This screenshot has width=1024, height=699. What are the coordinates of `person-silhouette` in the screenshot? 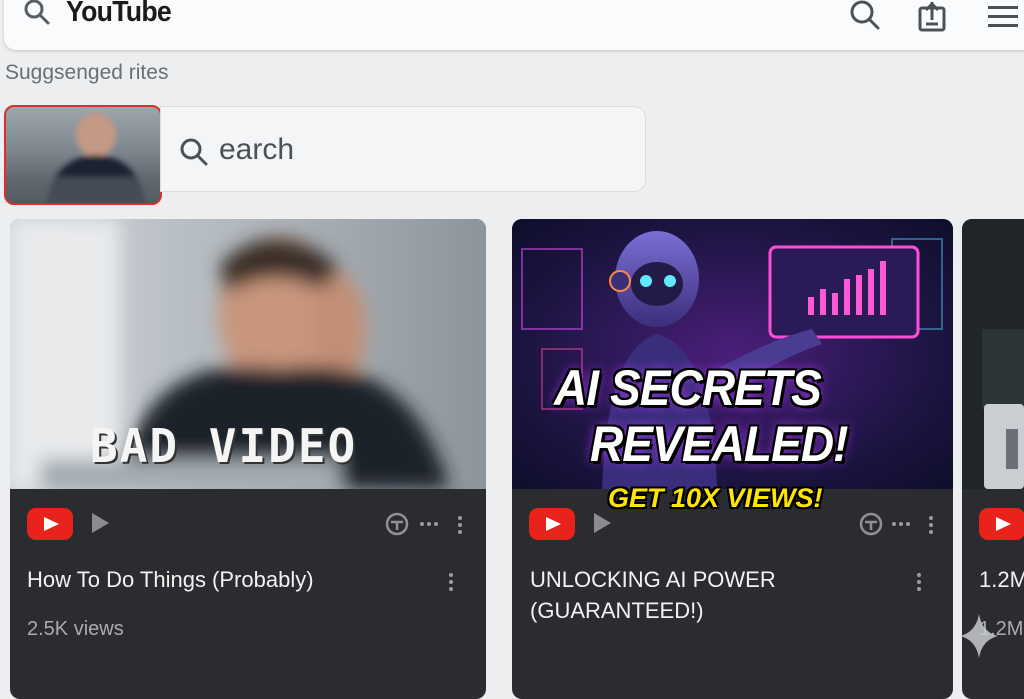 It's located at (83, 158).